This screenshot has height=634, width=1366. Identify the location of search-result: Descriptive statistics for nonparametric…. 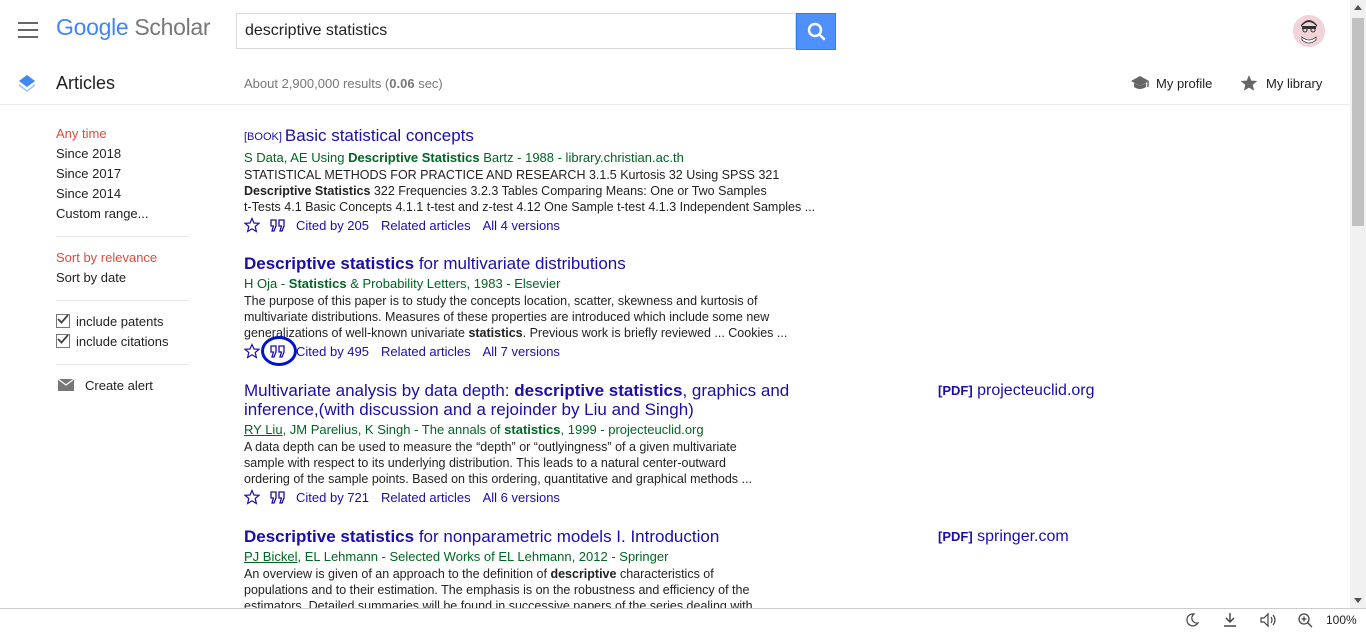
(544, 570).